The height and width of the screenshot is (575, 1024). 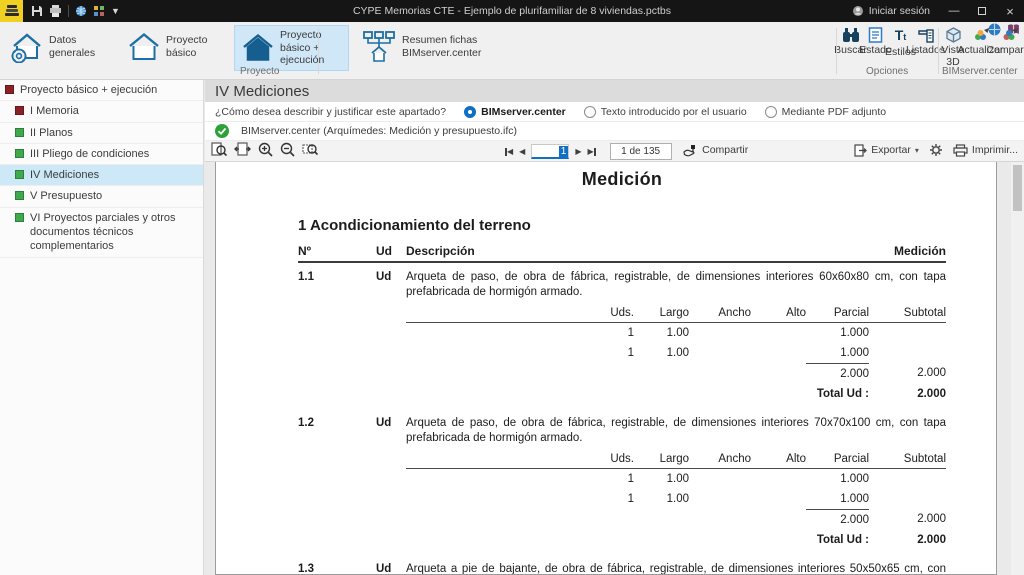 What do you see at coordinates (875, 35) in the screenshot?
I see `status-document-icon` at bounding box center [875, 35].